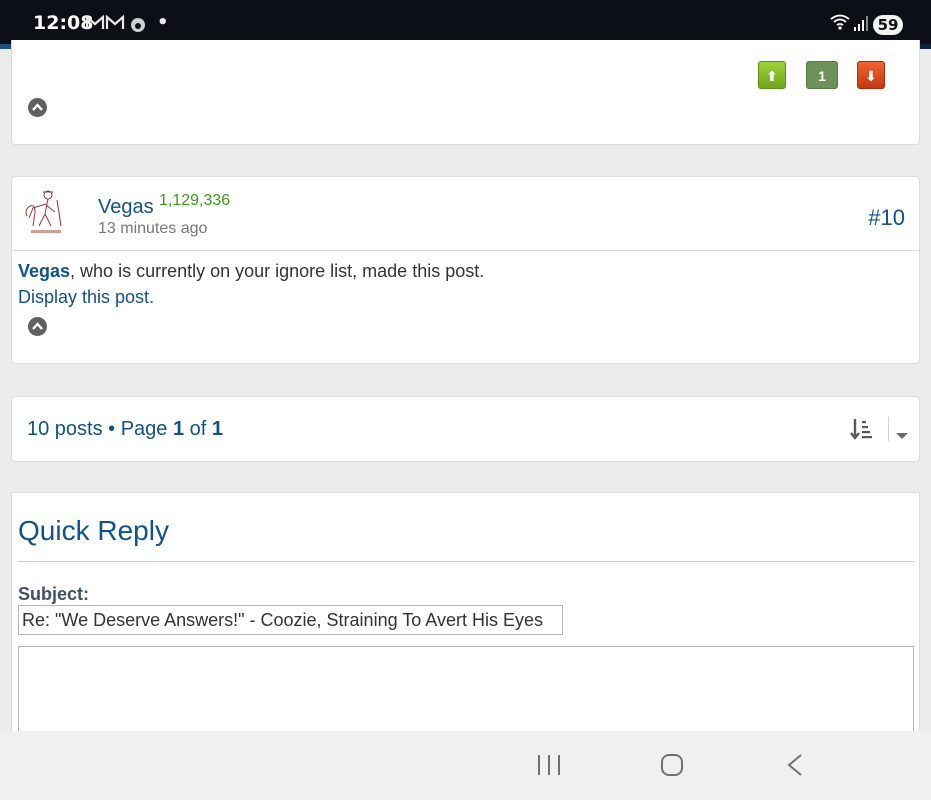  I want to click on posts-count-text: 10 posts • Page, so click(100, 429).